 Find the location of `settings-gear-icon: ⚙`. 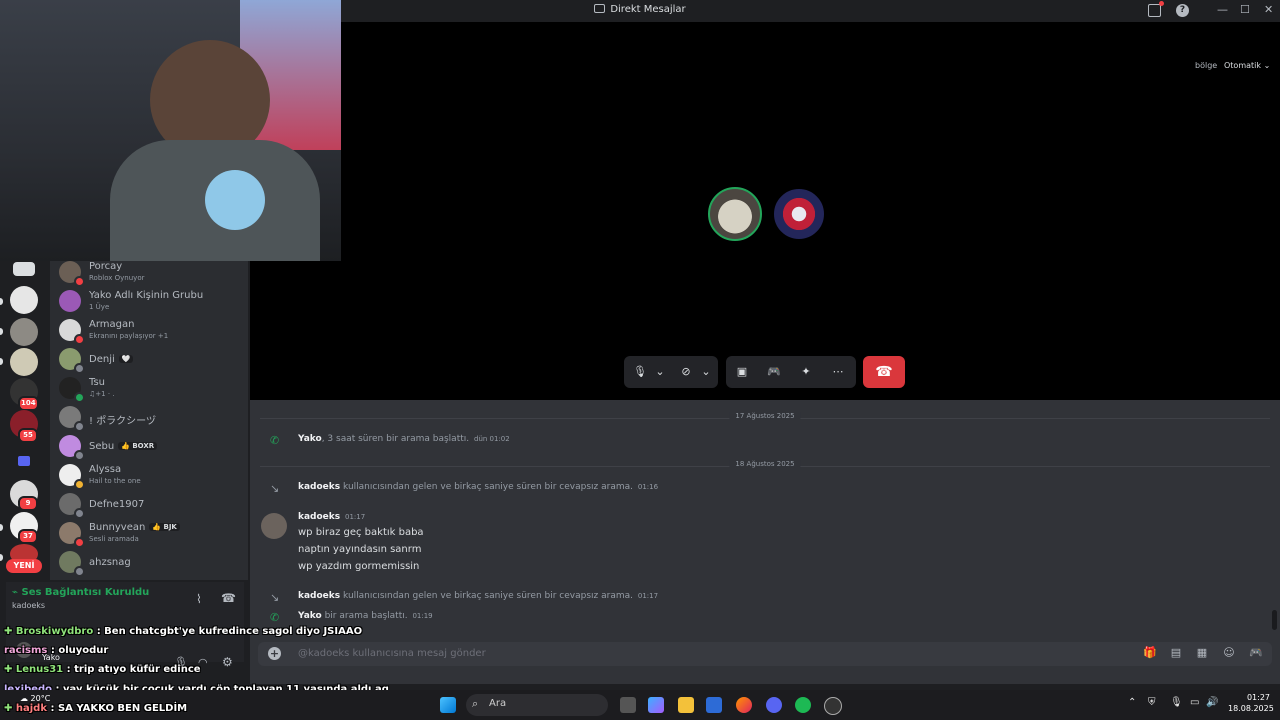

settings-gear-icon: ⚙ is located at coordinates (227, 662).